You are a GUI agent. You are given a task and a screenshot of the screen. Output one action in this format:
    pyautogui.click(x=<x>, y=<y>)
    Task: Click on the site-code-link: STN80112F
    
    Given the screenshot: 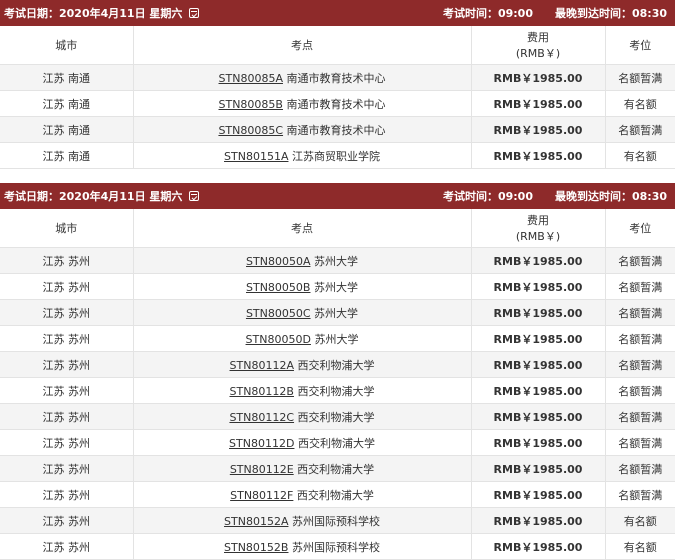 What is the action you would take?
    pyautogui.click(x=261, y=495)
    